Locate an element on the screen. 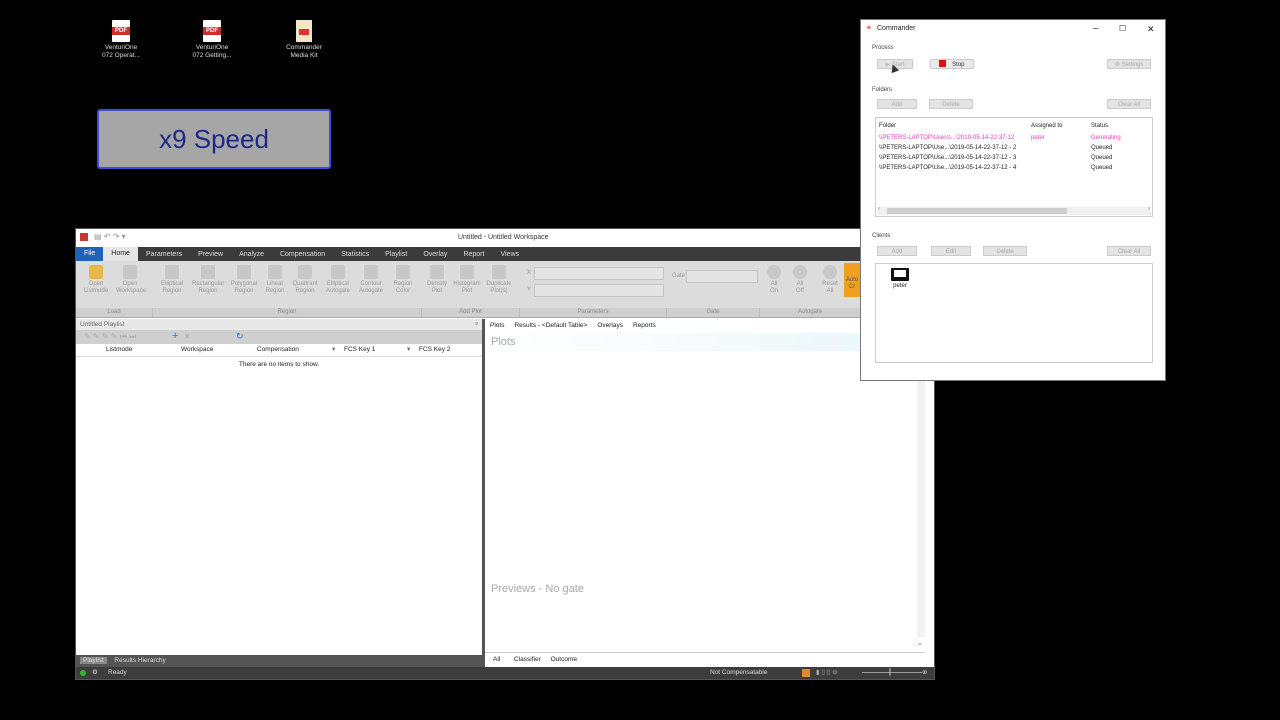 Image resolution: width=1280 pixels, height=720 pixels. stop-button: Stop is located at coordinates (952, 64).